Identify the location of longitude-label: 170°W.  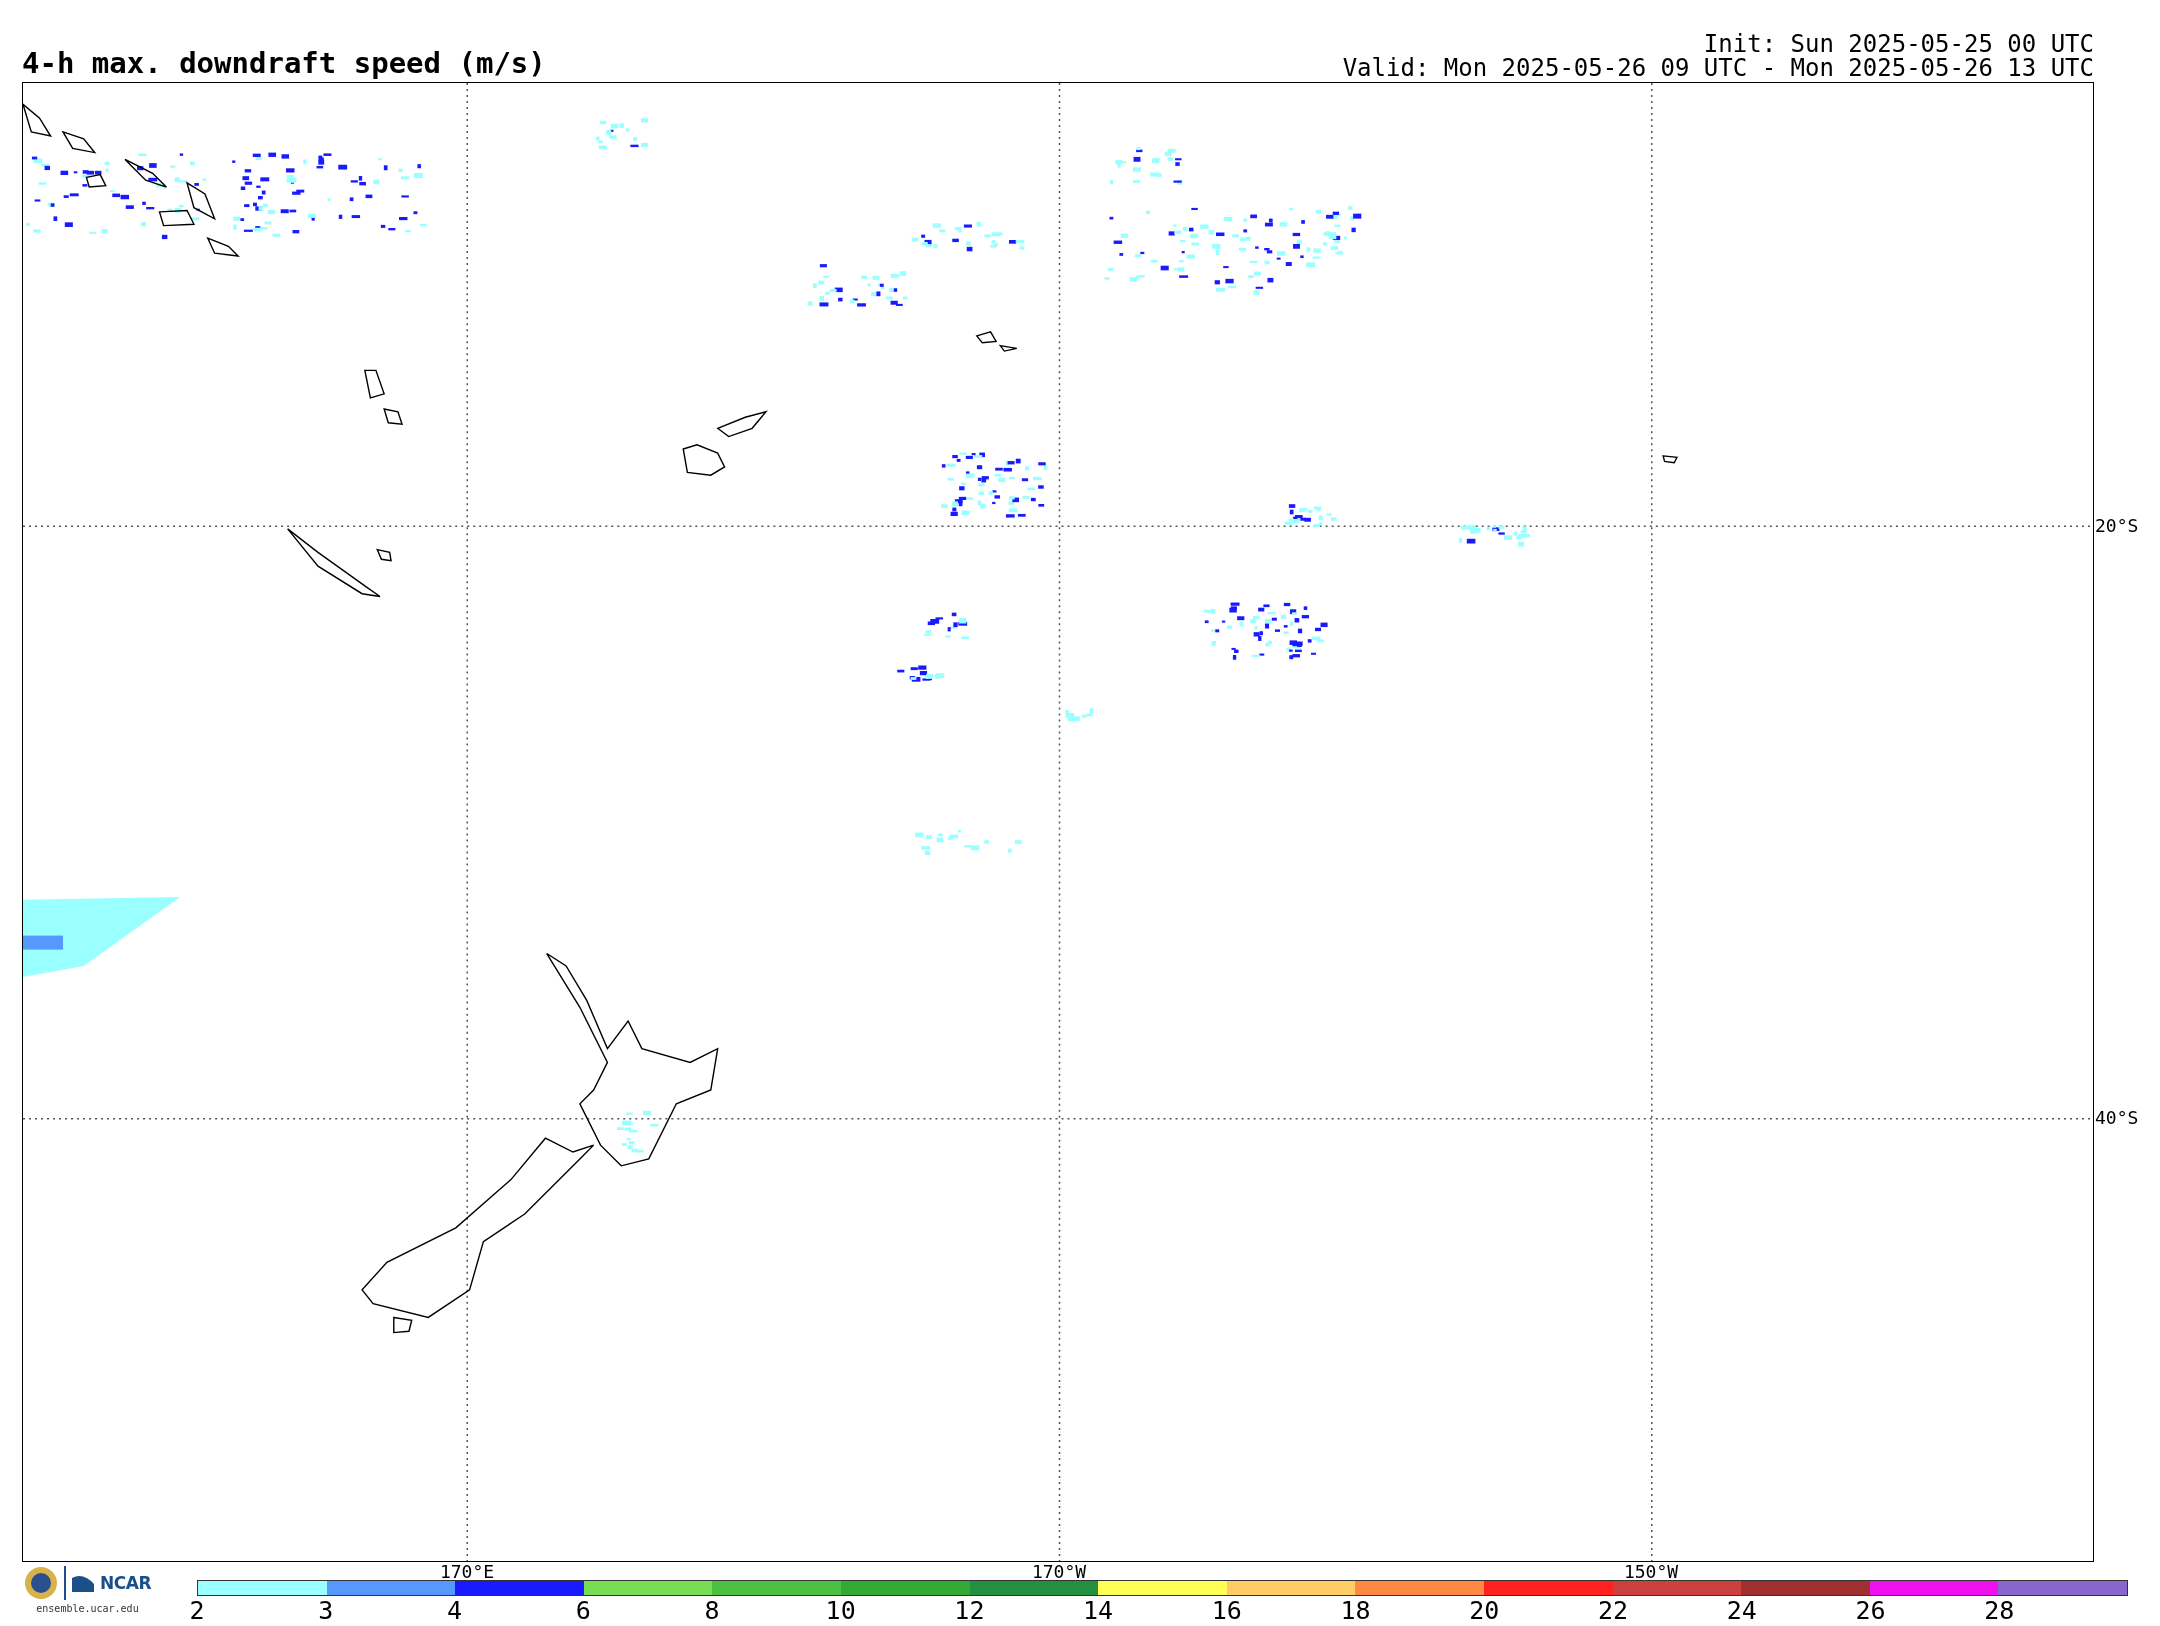
(1059, 1572).